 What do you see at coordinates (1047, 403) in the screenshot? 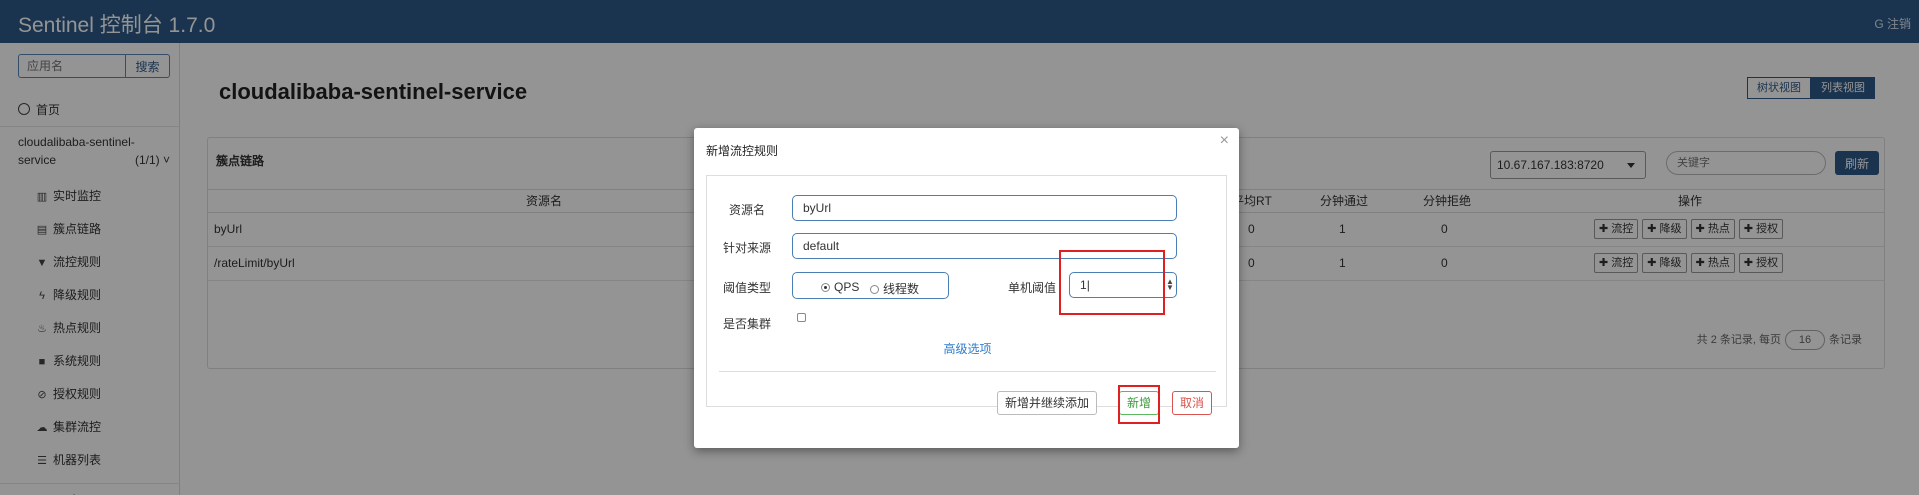
I see `add-and-continue-button: 新增并继续添加` at bounding box center [1047, 403].